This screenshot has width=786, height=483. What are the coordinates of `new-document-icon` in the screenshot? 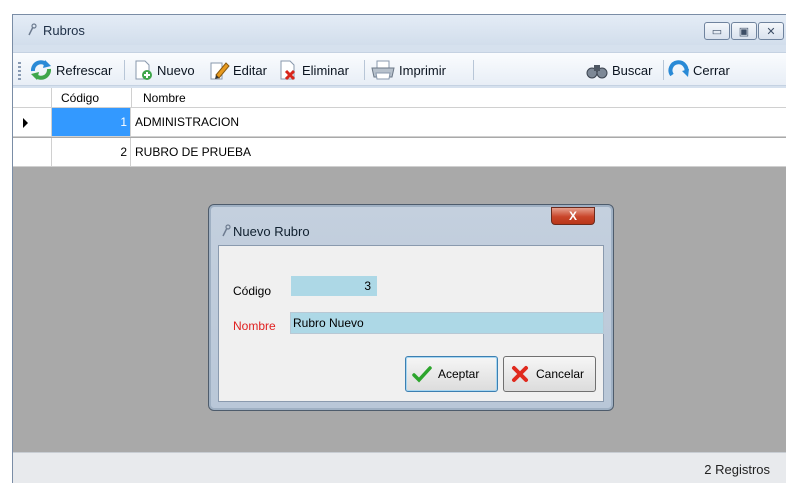 It's located at (143, 70).